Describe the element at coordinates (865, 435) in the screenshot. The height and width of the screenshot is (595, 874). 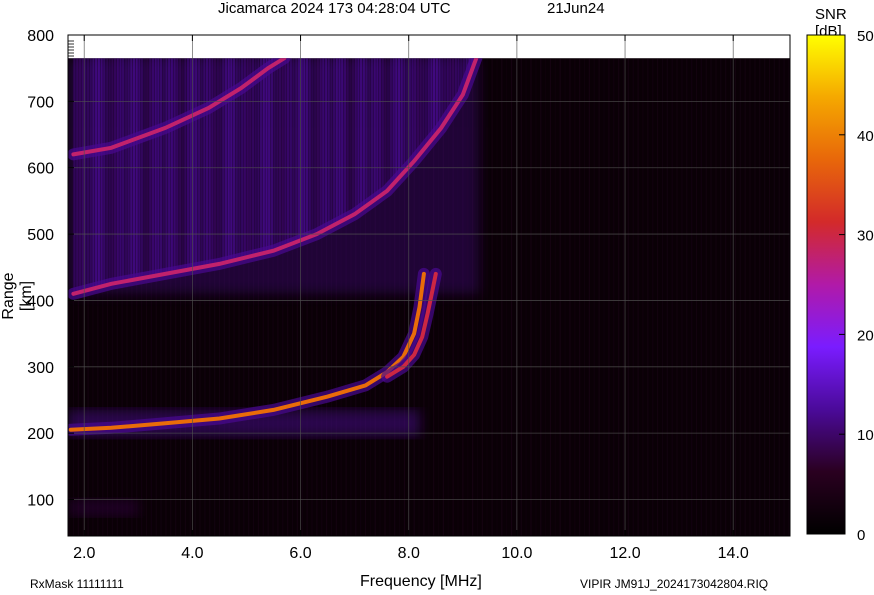
I see `colorbar-tick-label: 10` at that location.